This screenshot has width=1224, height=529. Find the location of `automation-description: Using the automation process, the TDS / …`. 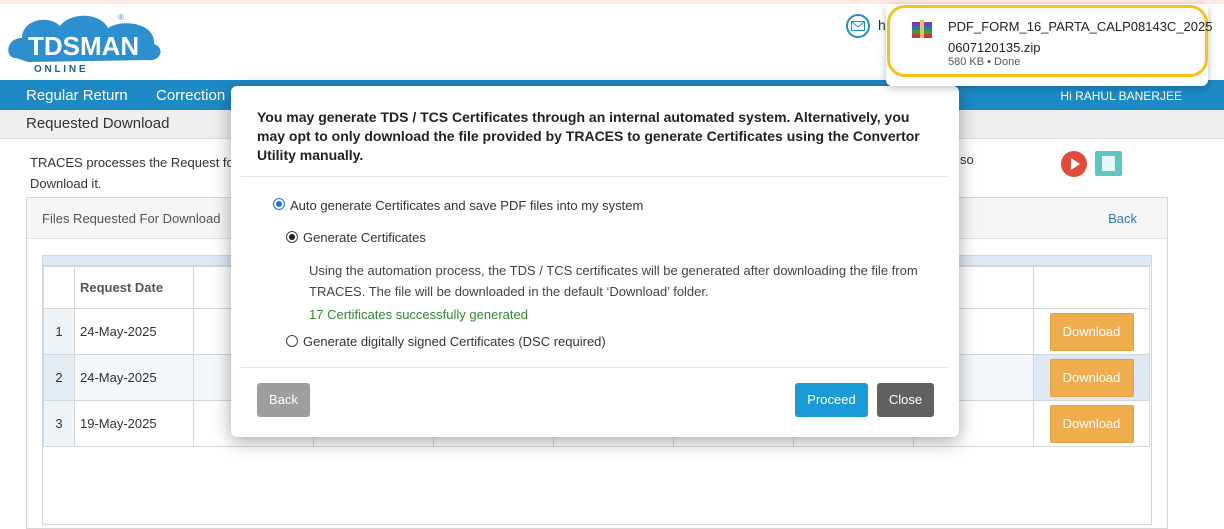

automation-description: Using the automation process, the TDS / … is located at coordinates (613, 281).